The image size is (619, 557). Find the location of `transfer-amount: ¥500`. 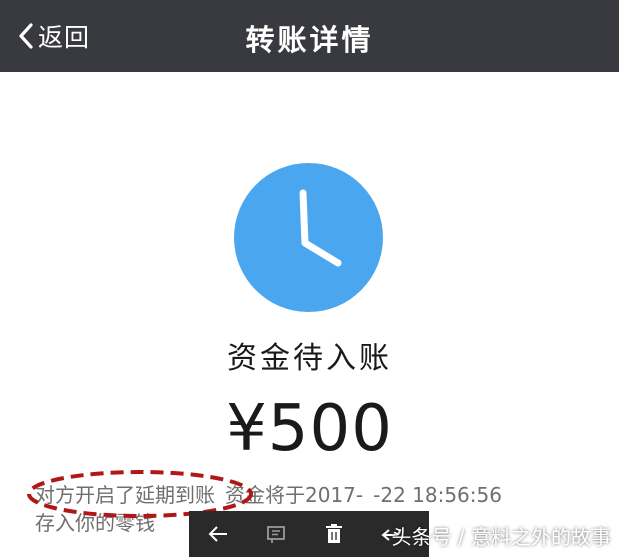

transfer-amount: ¥500 is located at coordinates (309, 429).